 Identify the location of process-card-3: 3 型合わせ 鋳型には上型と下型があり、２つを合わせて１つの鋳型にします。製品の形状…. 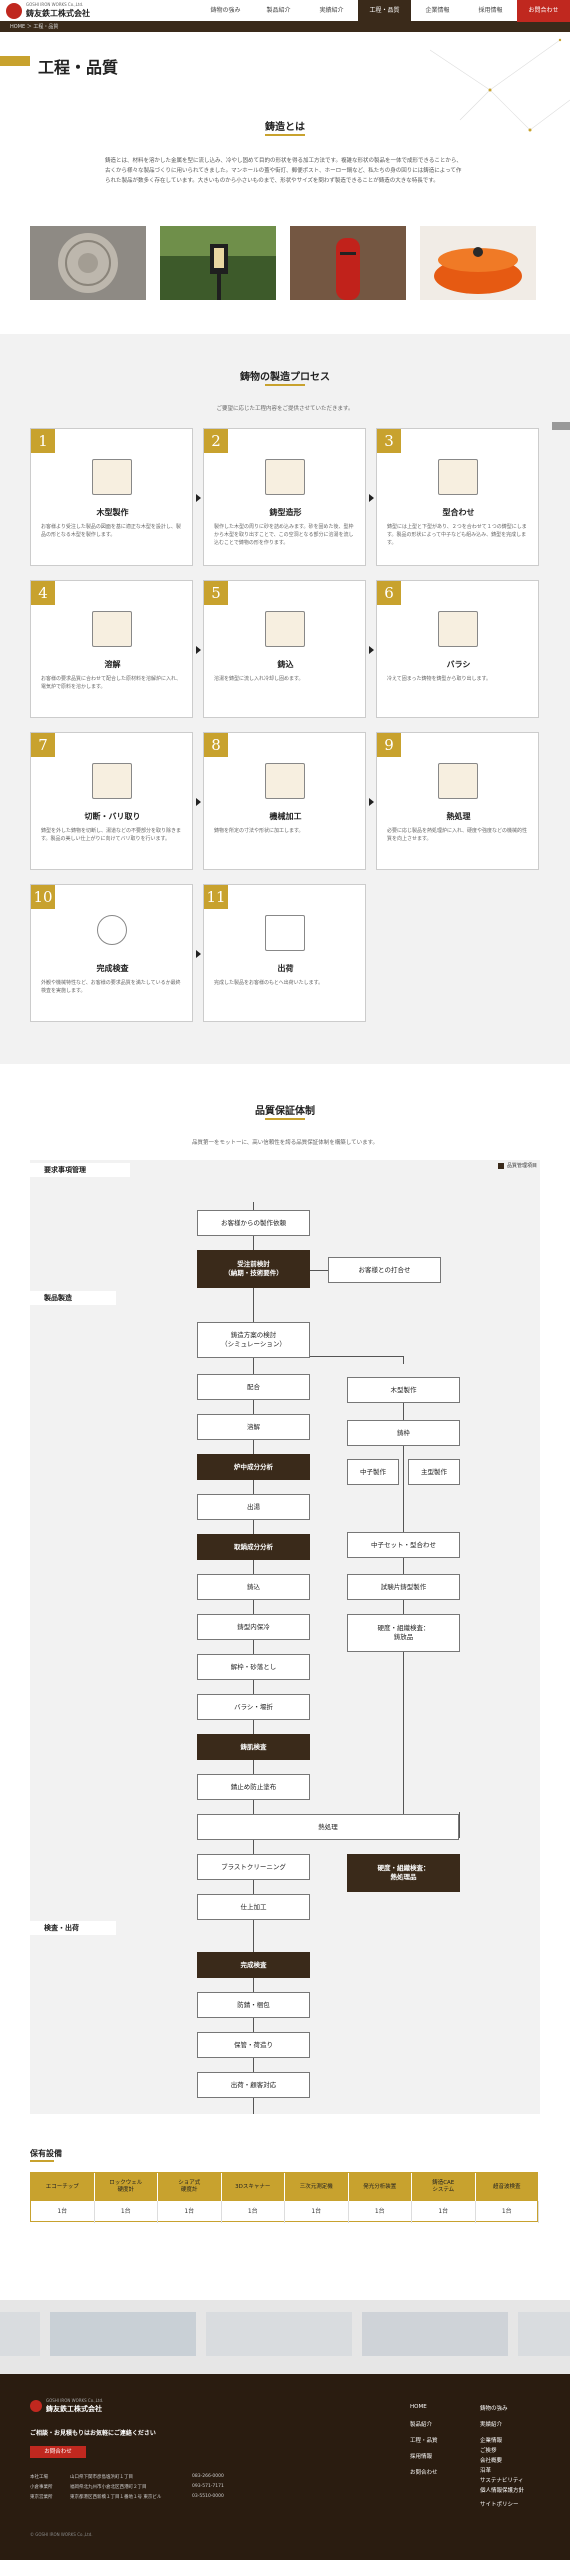
(457, 497).